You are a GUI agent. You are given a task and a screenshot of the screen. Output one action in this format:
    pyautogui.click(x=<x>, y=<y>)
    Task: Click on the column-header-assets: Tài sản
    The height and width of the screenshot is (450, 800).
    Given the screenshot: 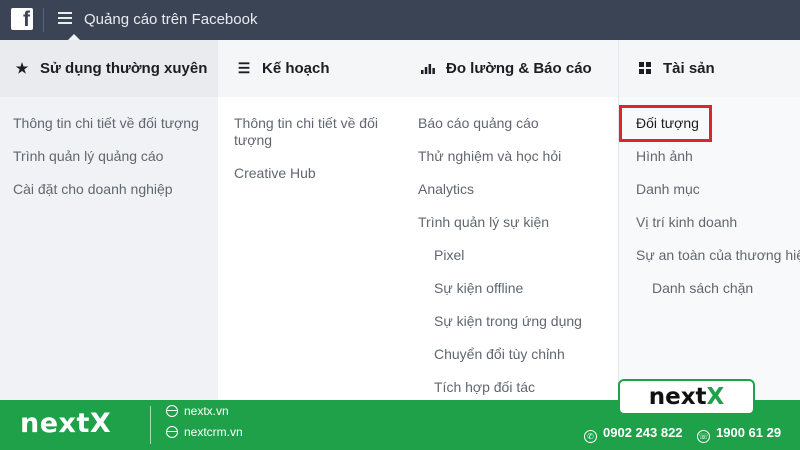 What is the action you would take?
    pyautogui.click(x=709, y=68)
    